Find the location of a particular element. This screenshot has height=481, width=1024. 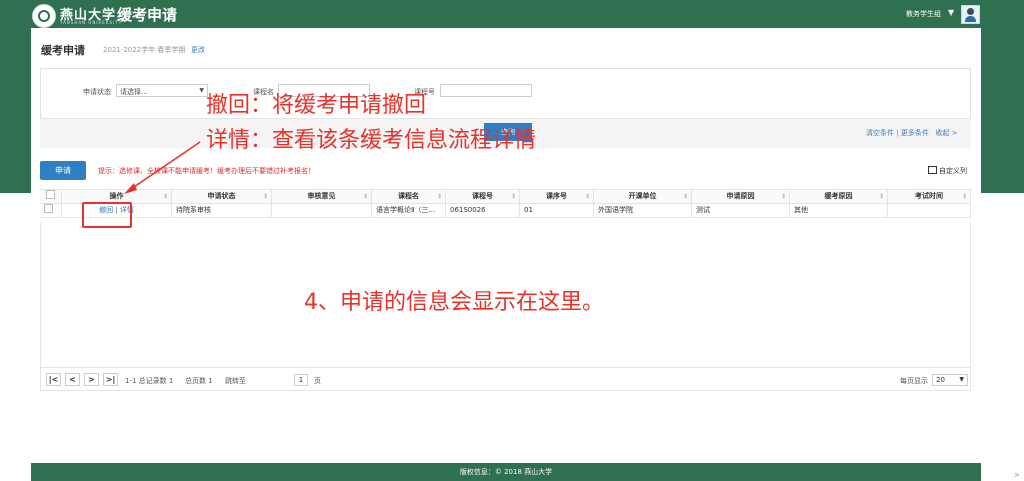

tip-text: 提示：选修课、全校课不能申请缓考！缓考办理后不要错过补考报名！ is located at coordinates (206, 171).